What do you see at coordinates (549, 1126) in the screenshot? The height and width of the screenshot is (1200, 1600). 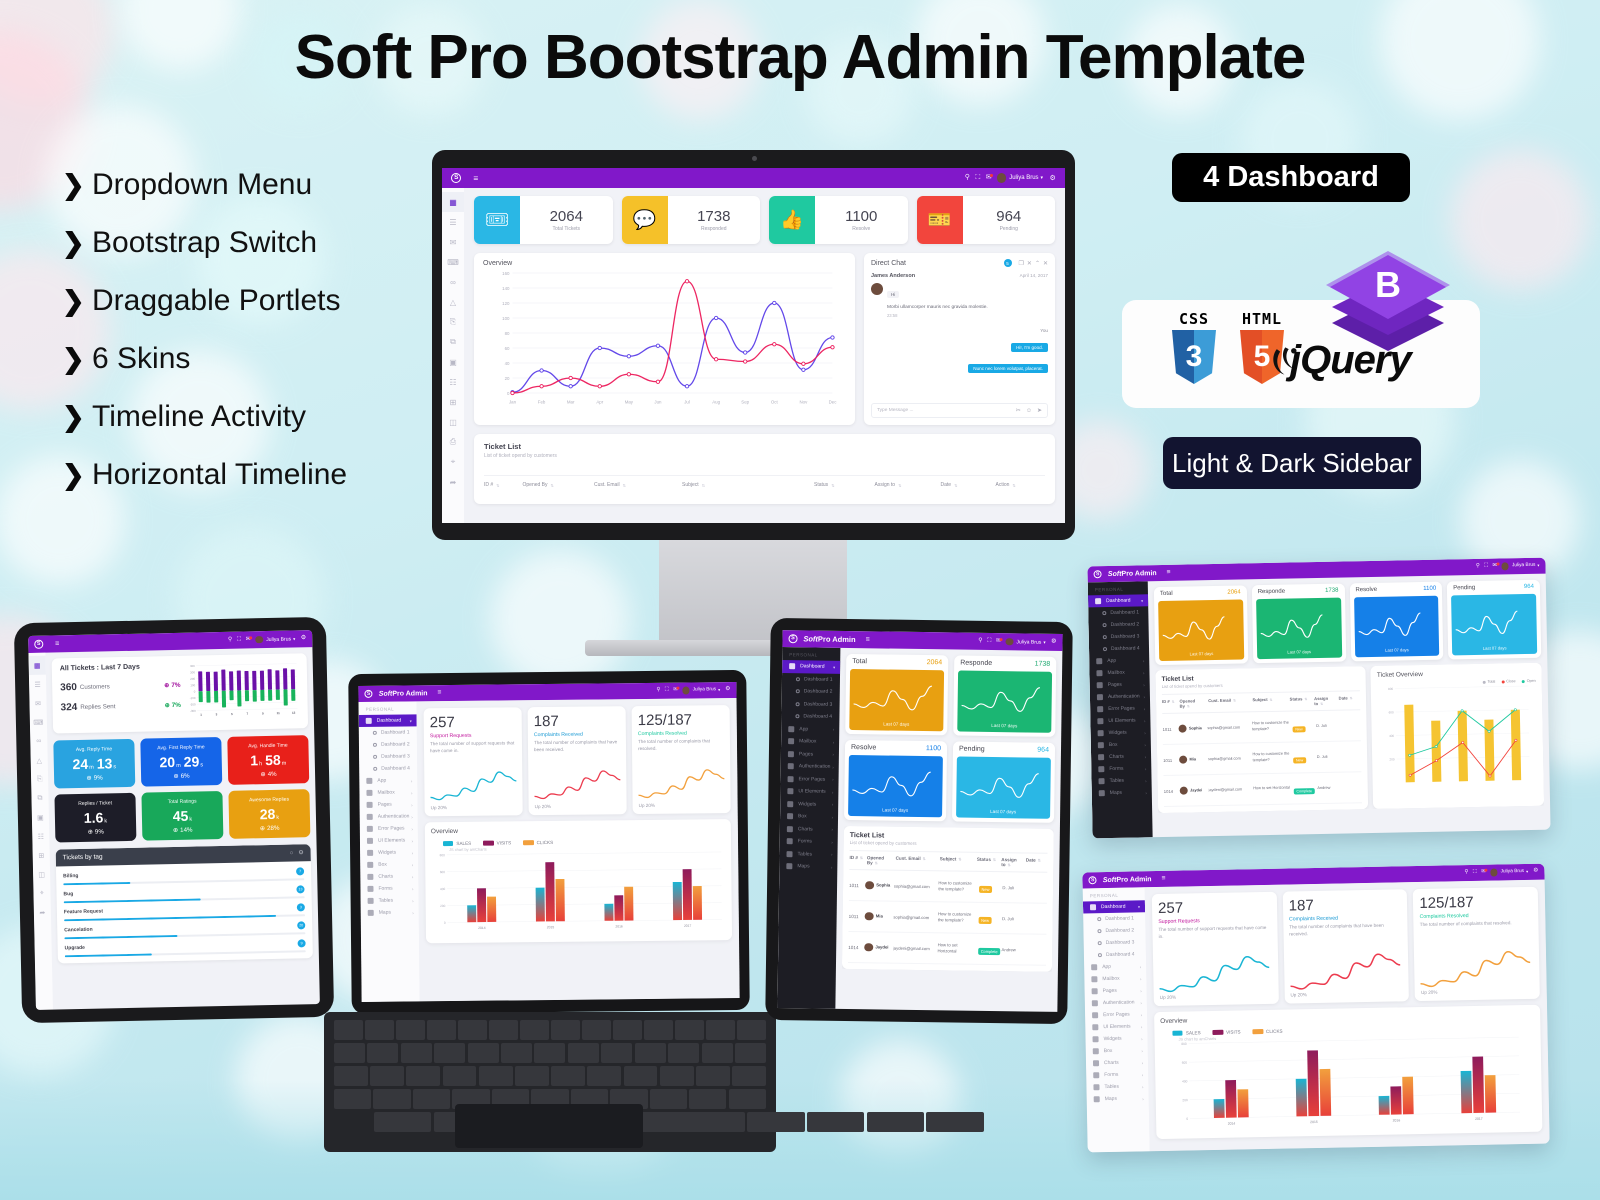 I see `trackpad` at bounding box center [549, 1126].